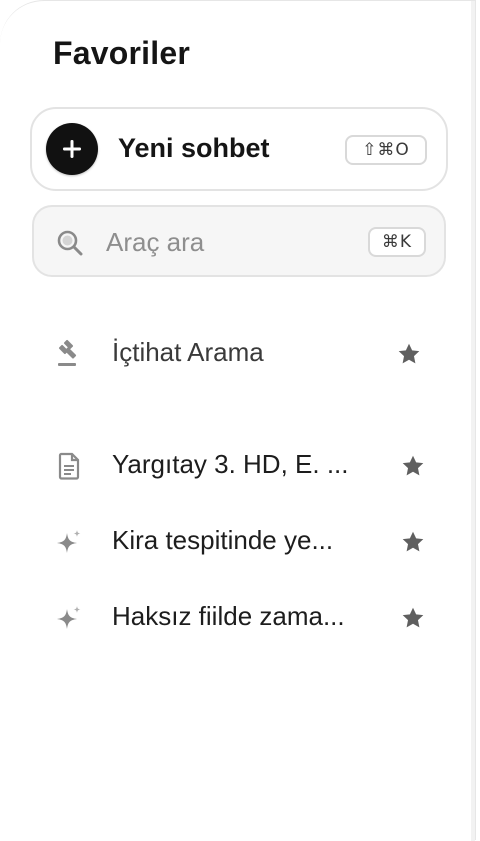 This screenshot has height=841, width=480. What do you see at coordinates (188, 352) in the screenshot?
I see `favorite-tool-label: İçtihat Arama` at bounding box center [188, 352].